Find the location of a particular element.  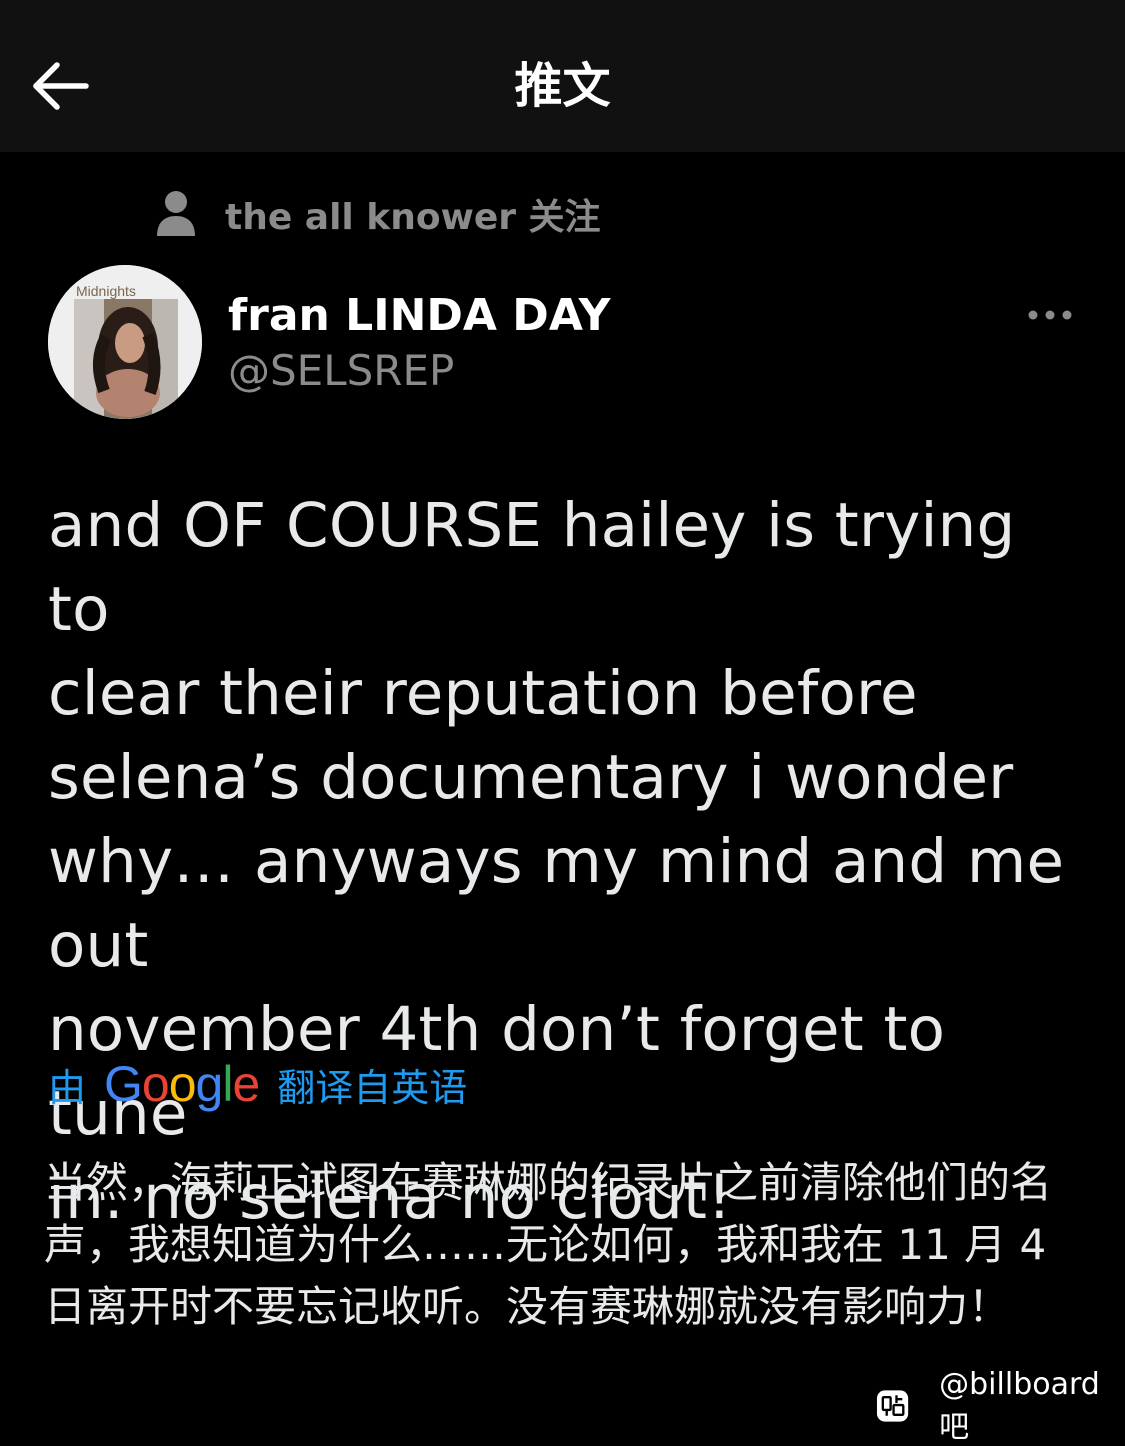

avatar: Midnights is located at coordinates (125, 342).